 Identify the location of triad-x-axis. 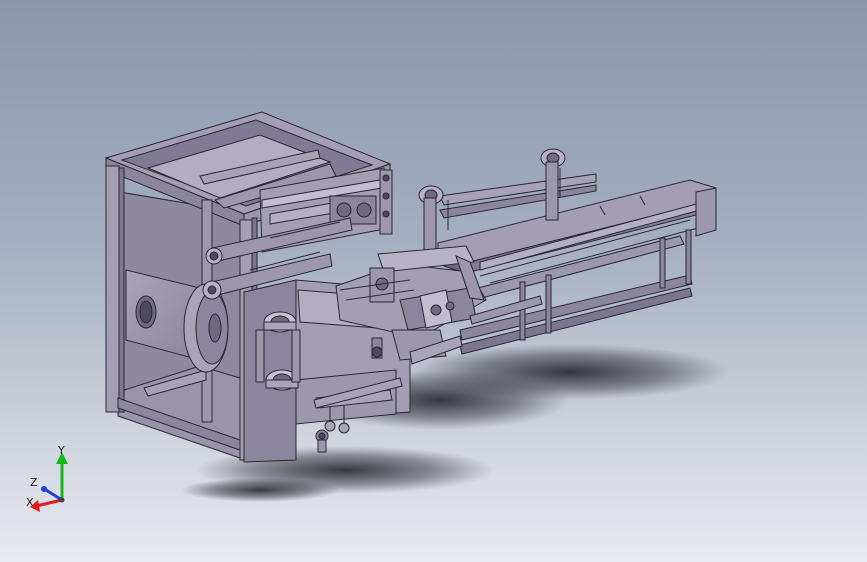
(49, 503).